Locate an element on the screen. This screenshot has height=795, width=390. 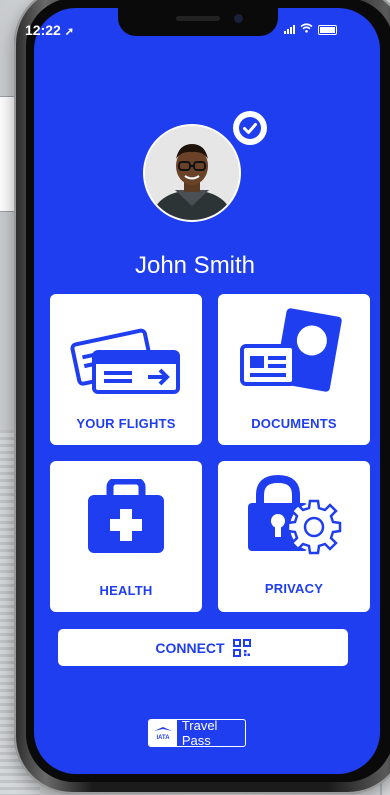
tile-documents-label: DOCUMENTS is located at coordinates (294, 423).